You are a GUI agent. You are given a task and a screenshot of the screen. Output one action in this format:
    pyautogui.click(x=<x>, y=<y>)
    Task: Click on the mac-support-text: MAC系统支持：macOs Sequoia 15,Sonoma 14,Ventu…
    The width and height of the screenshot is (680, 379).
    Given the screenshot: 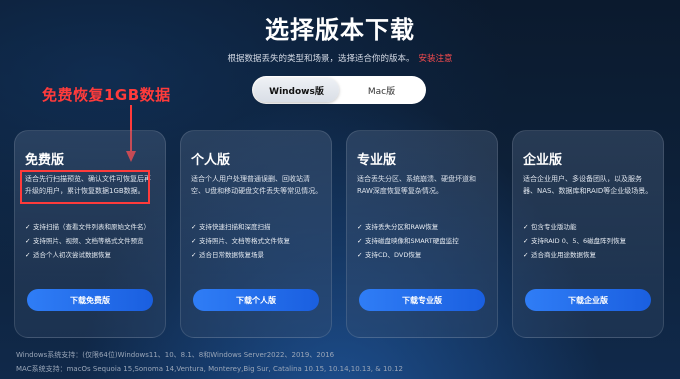 What is the action you would take?
    pyautogui.click(x=209, y=369)
    